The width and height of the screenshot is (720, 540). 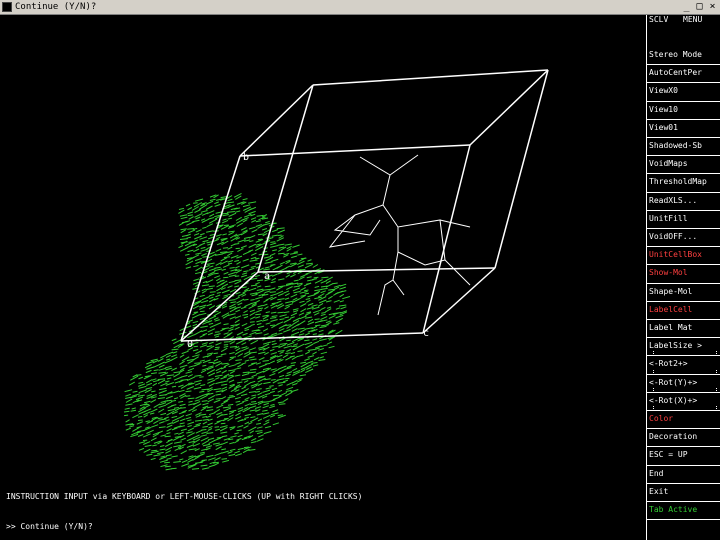 I want to click on menu-item: Shadowed-Sb, so click(x=683, y=147).